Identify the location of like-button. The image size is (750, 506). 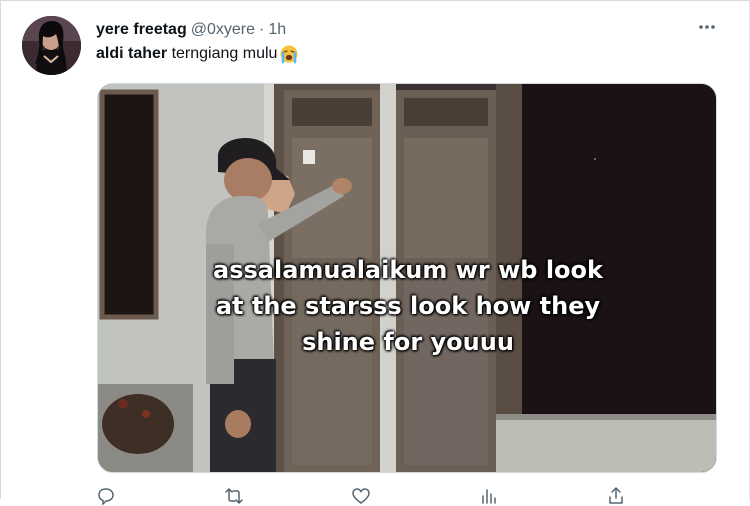
(361, 496).